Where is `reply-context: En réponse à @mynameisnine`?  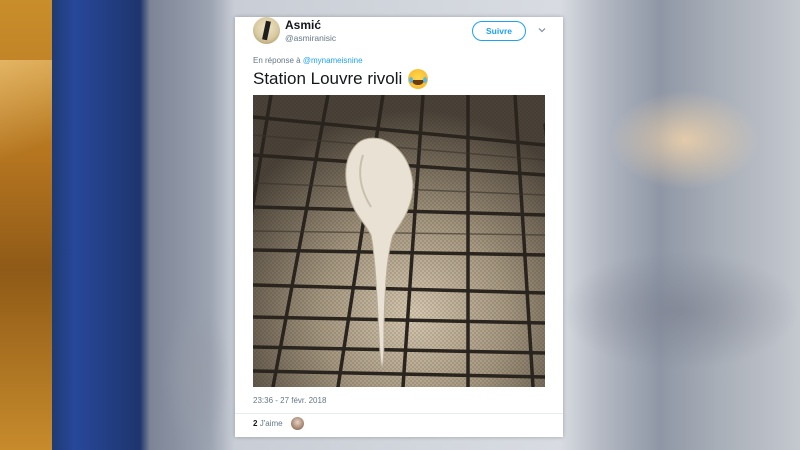 reply-context: En réponse à @mynameisnine is located at coordinates (308, 60).